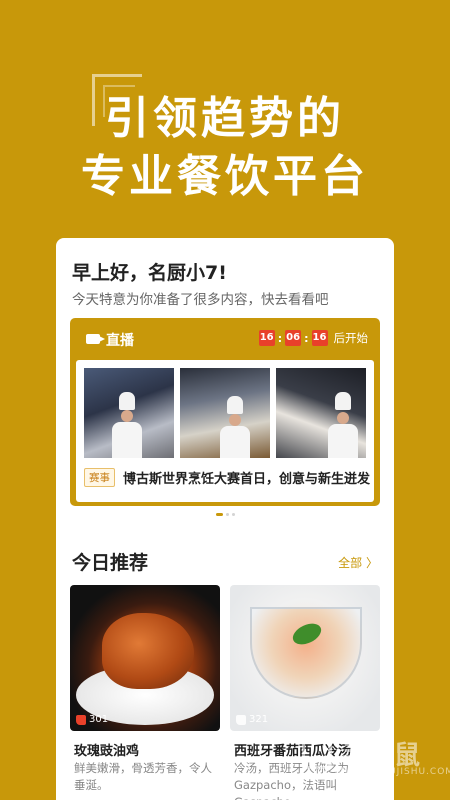 This screenshot has width=450, height=800. What do you see at coordinates (95, 339) in the screenshot?
I see `video-camera-icon` at bounding box center [95, 339].